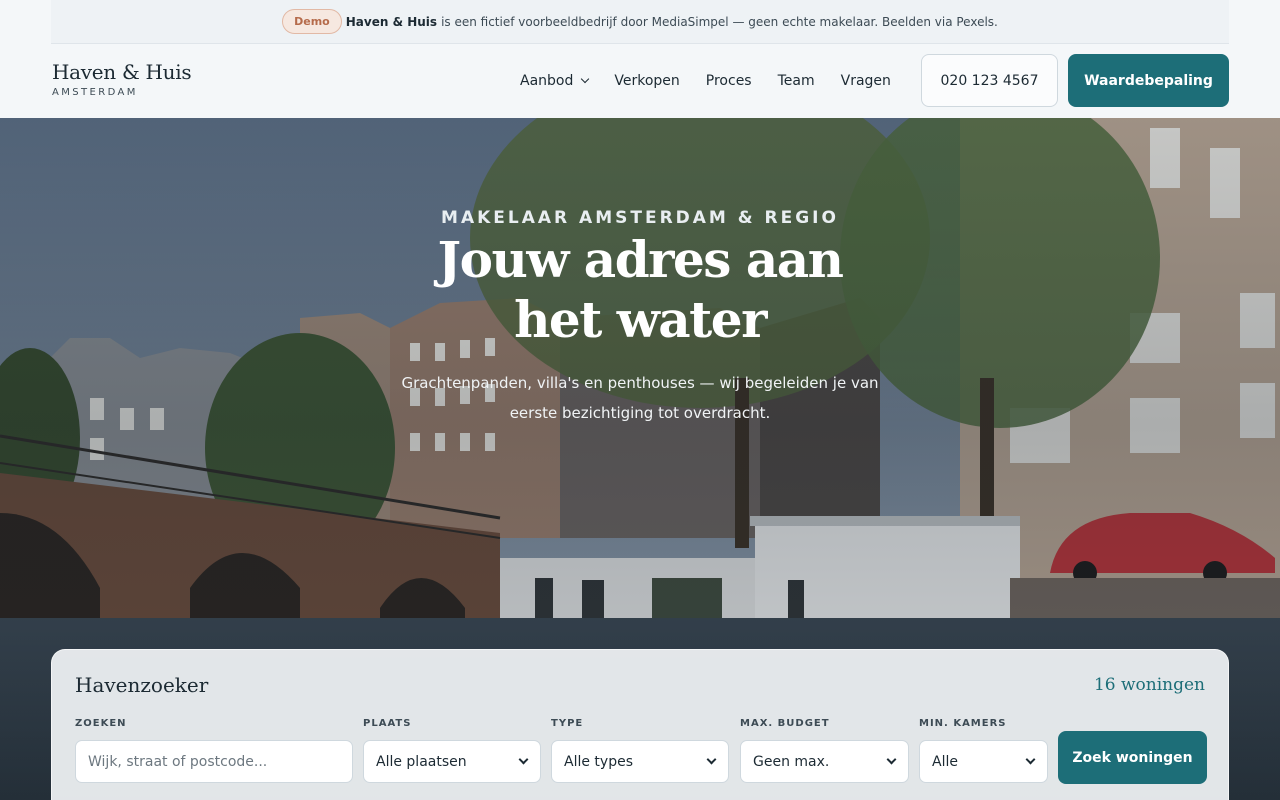  Describe the element at coordinates (791, 761) in the screenshot. I see `budget-select-value: Geen max.` at that location.